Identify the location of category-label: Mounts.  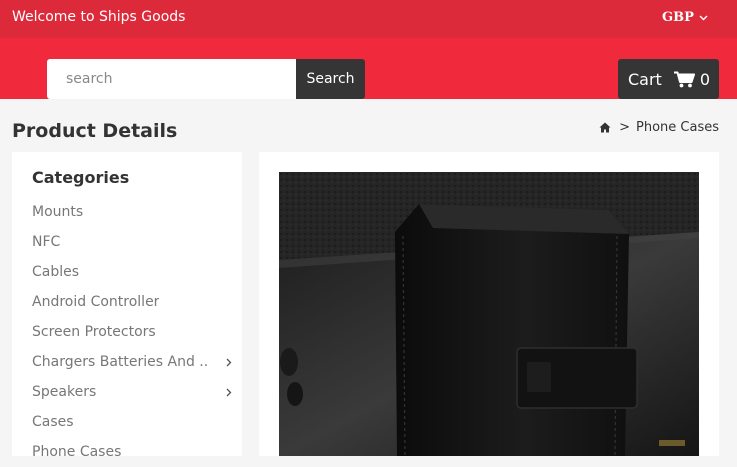
(58, 212).